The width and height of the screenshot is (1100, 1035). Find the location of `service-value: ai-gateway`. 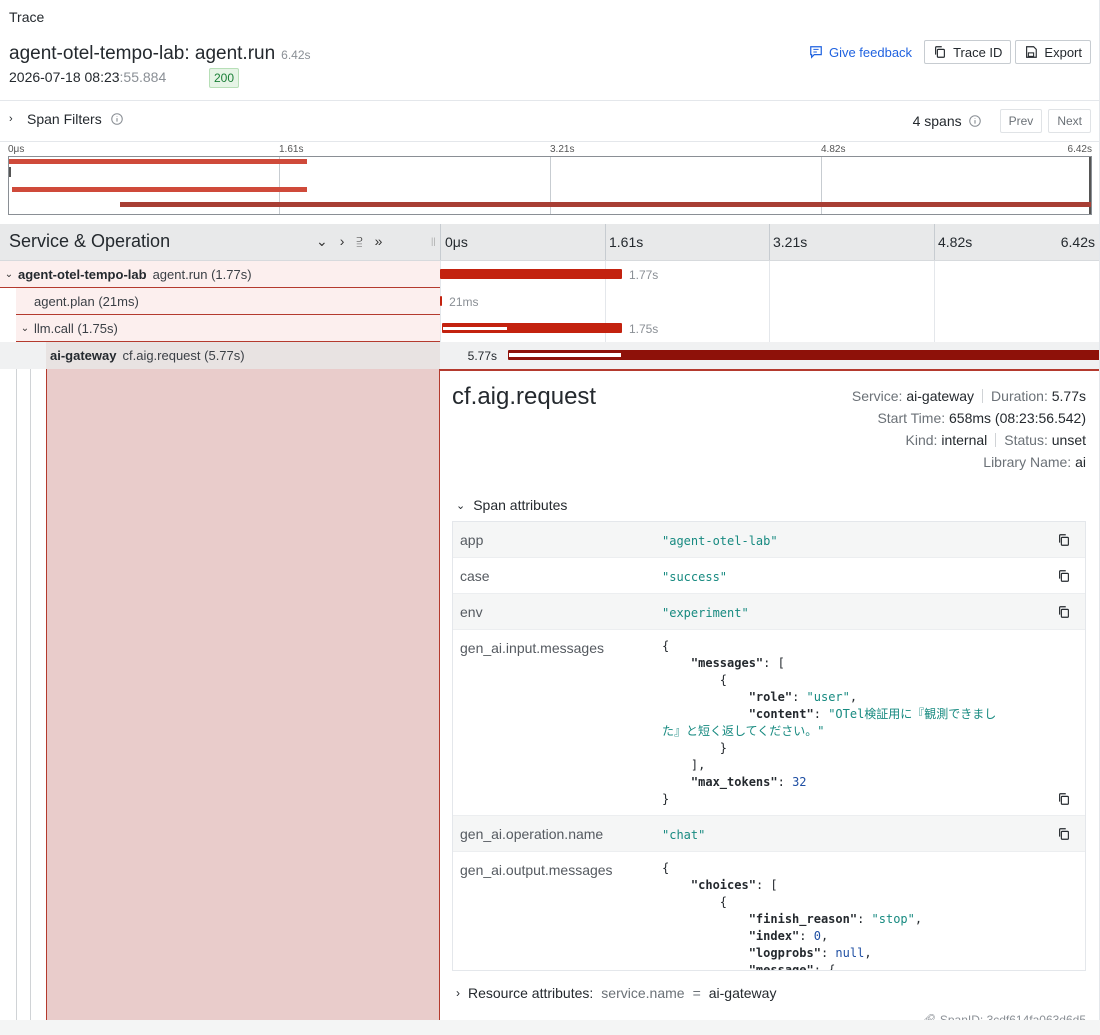

service-value: ai-gateway is located at coordinates (940, 396).